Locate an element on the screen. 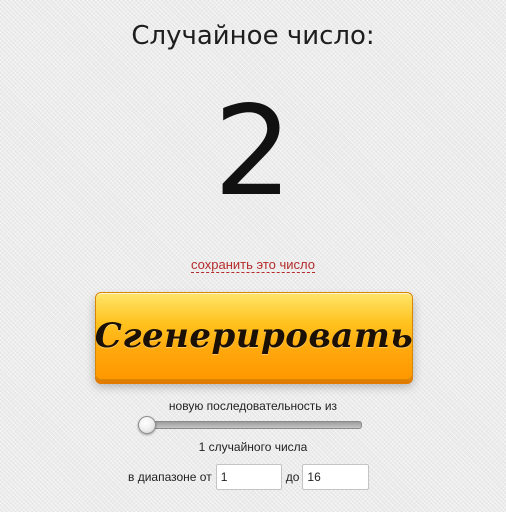 This screenshot has height=512, width=506. random-number-display: 2 is located at coordinates (253, 152).